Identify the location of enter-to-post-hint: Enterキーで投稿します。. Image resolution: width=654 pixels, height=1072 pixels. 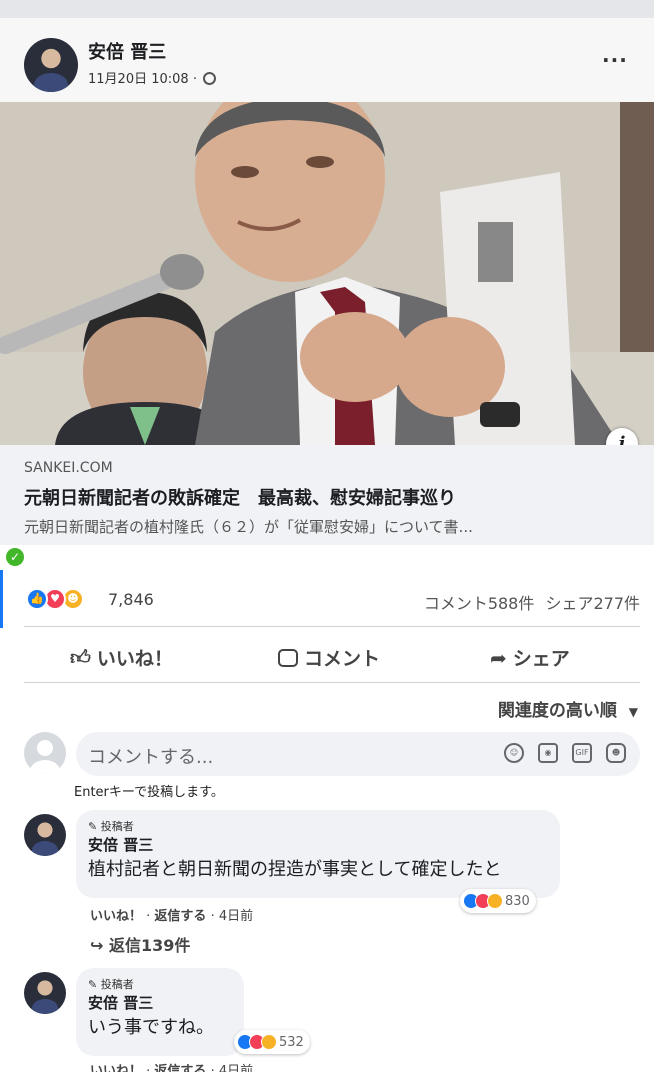
(149, 792).